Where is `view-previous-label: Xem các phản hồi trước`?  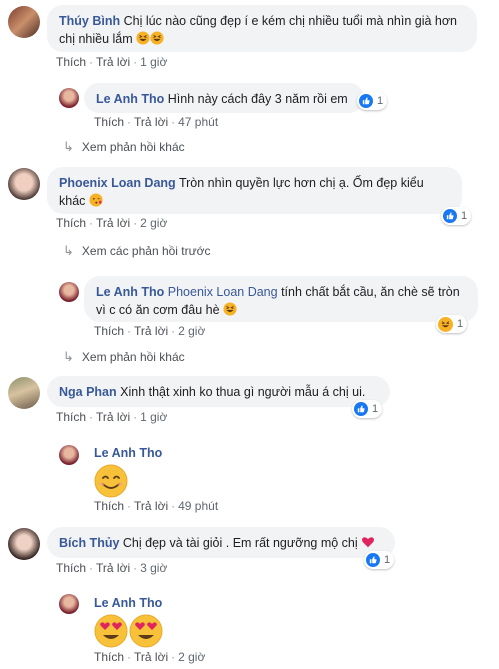 view-previous-label: Xem các phản hồi trước is located at coordinates (146, 251).